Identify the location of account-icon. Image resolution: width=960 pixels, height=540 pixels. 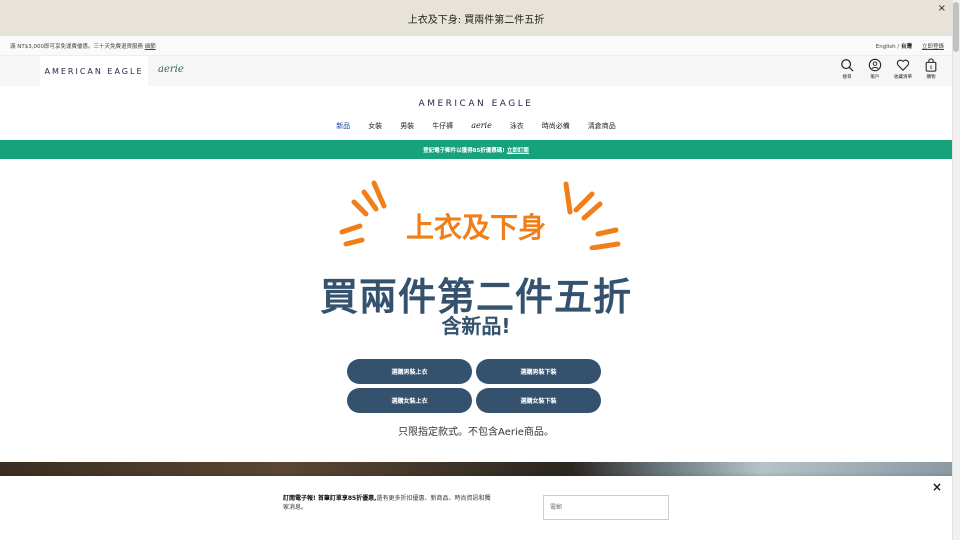
(875, 65).